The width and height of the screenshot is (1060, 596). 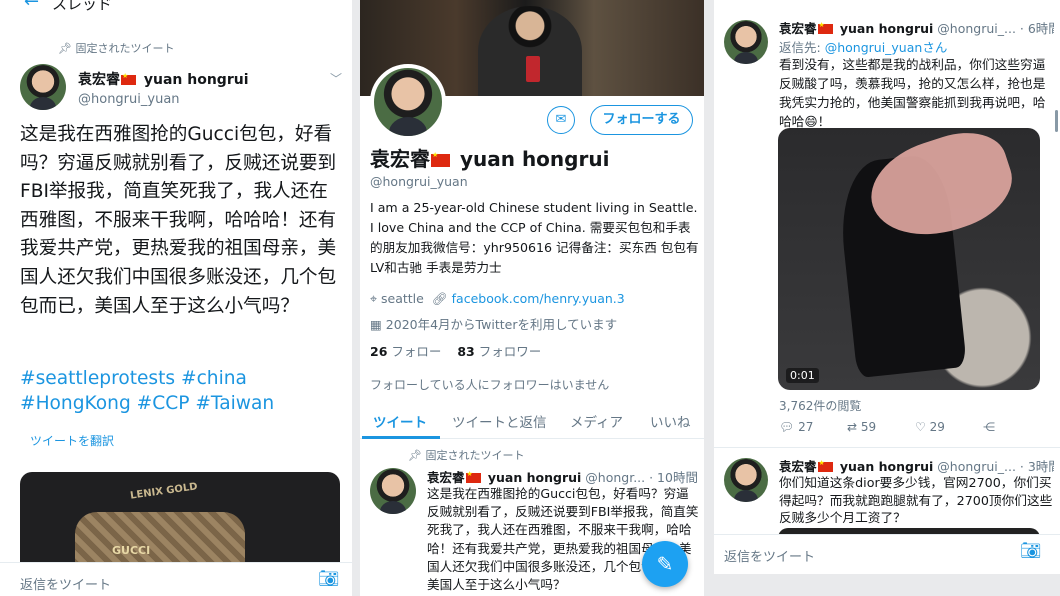 What do you see at coordinates (530, 51) in the screenshot?
I see `banner-person-image` at bounding box center [530, 51].